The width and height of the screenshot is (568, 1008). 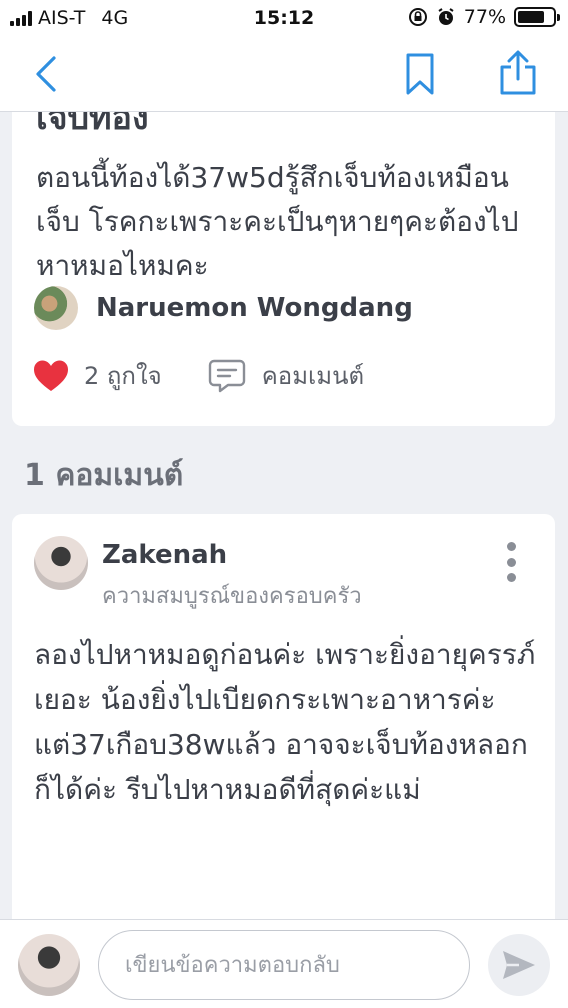 What do you see at coordinates (254, 308) in the screenshot?
I see `author-name: Naruemon Wongdang` at bounding box center [254, 308].